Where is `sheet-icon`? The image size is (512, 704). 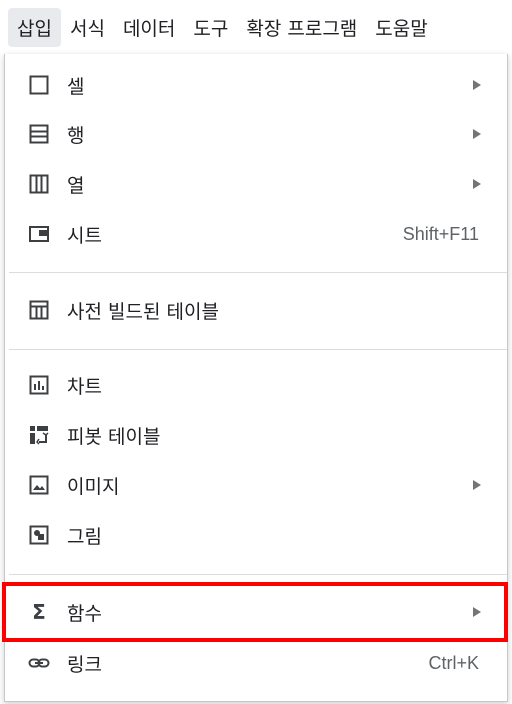 sheet-icon is located at coordinates (39, 234).